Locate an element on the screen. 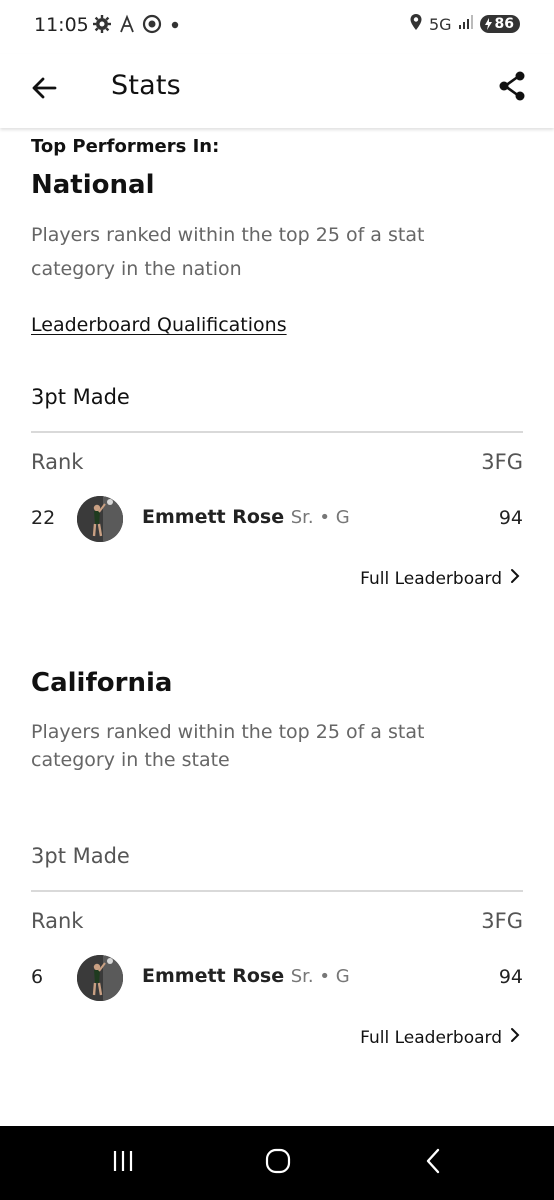 Image resolution: width=554 pixels, height=1200 pixels. home-button is located at coordinates (278, 1163).